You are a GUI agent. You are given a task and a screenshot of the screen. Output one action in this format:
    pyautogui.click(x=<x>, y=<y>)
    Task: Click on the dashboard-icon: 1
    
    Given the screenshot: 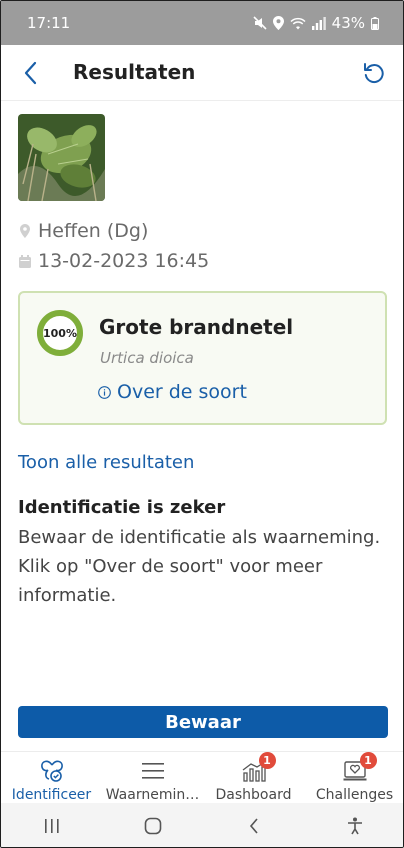 What is the action you would take?
    pyautogui.click(x=257, y=767)
    